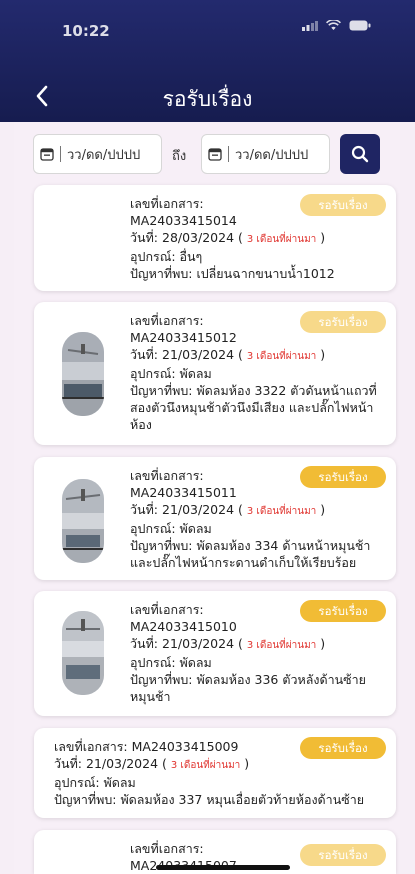 This screenshot has width=415, height=874. Describe the element at coordinates (360, 25) in the screenshot. I see `battery-icon` at that location.